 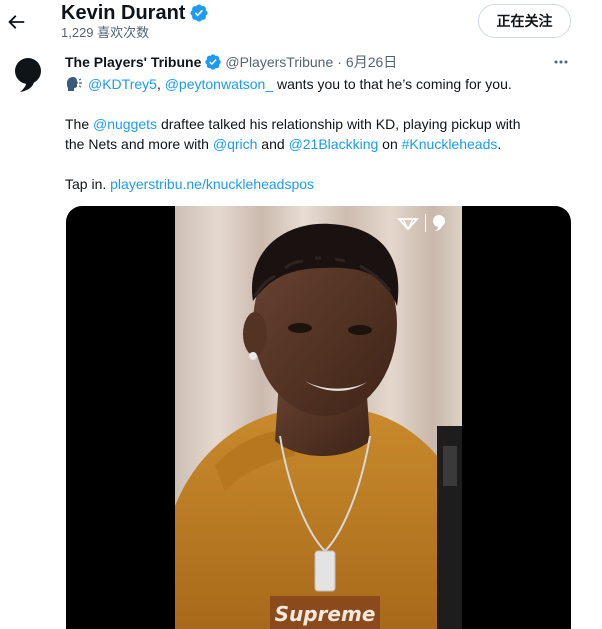 What do you see at coordinates (317, 184) in the screenshot?
I see `tweet-paragraph-3: Tap in. playerstribu.ne/knuckleheadspos` at bounding box center [317, 184].